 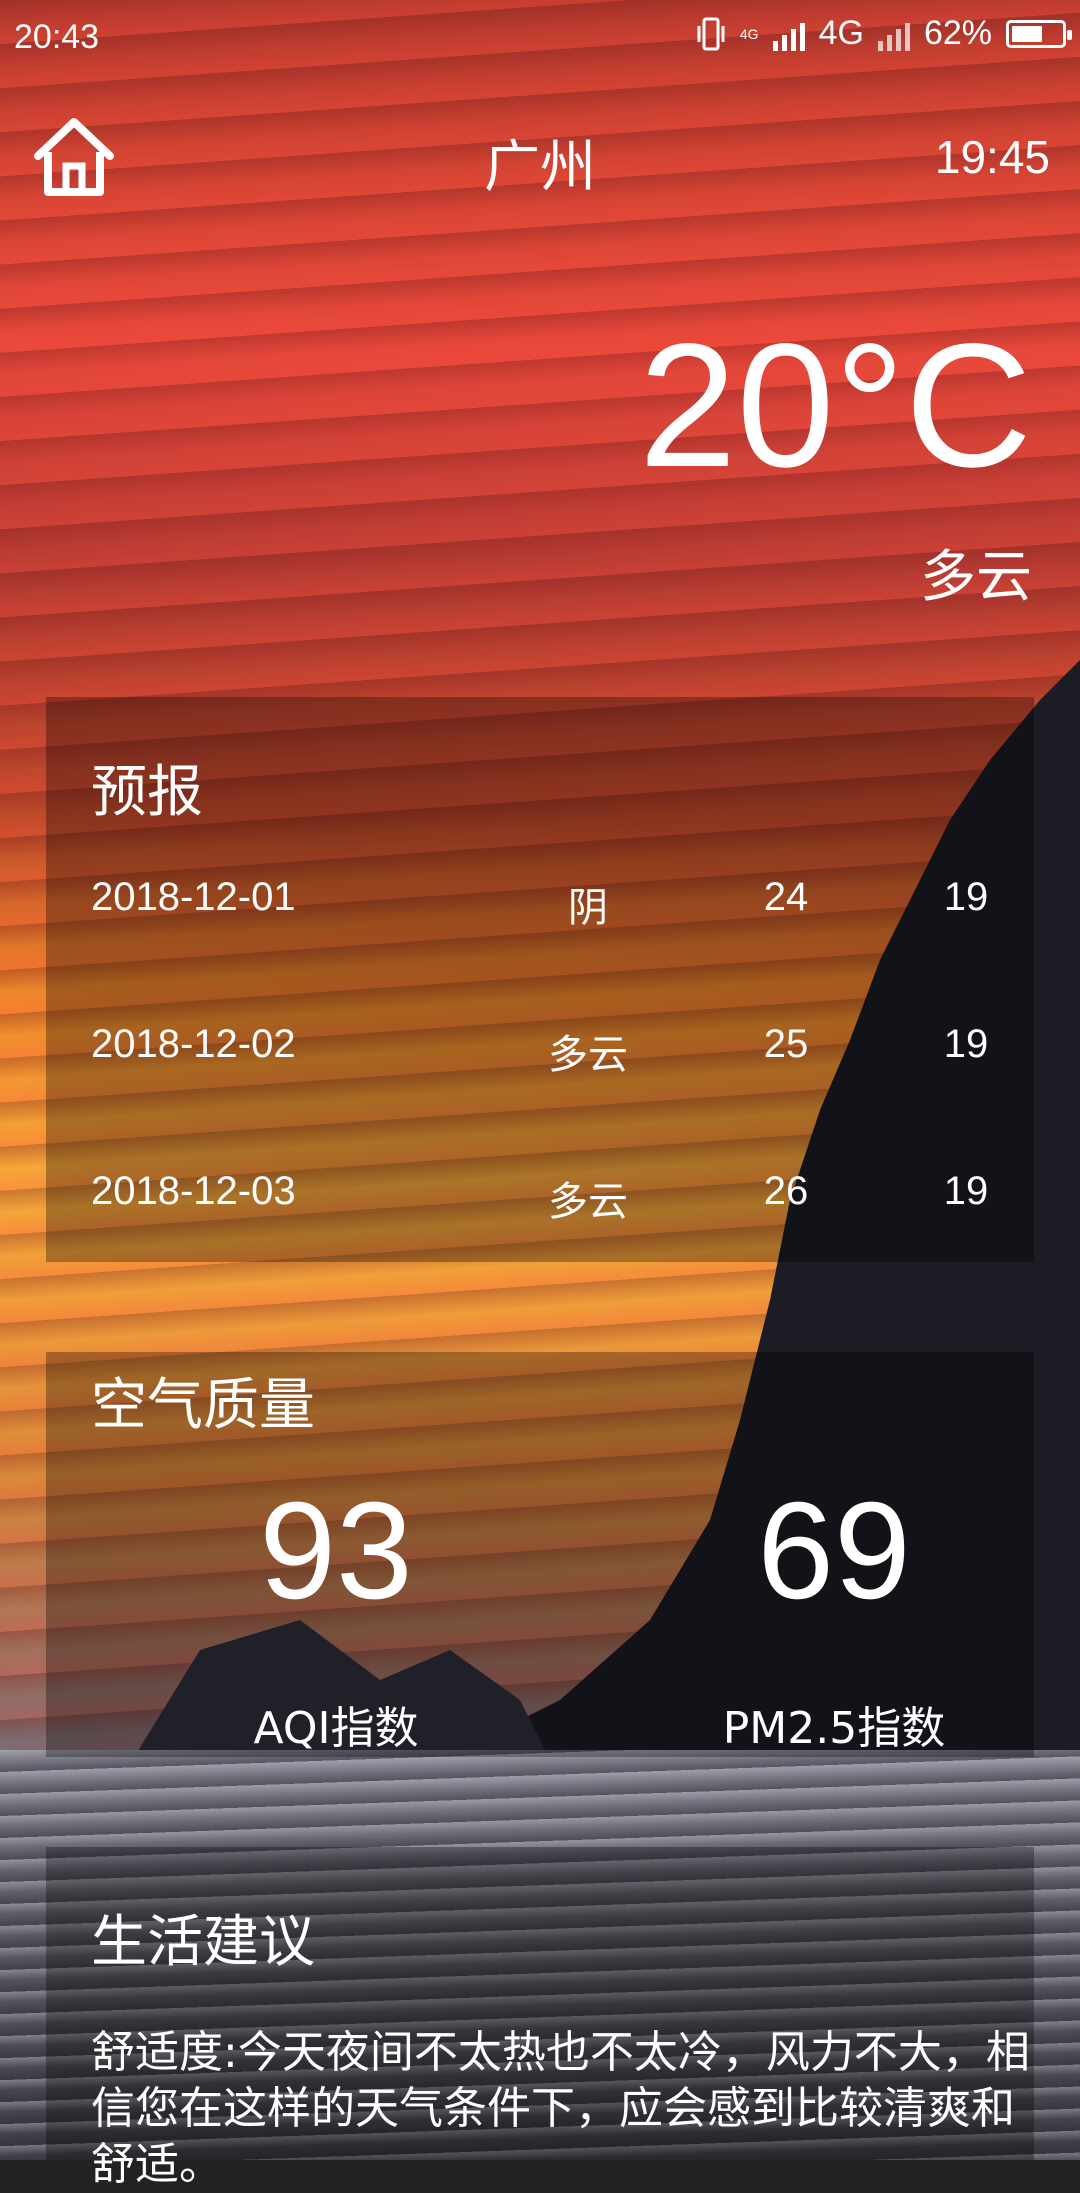 I want to click on air-quality-title: 空气质量, so click(x=203, y=1405).